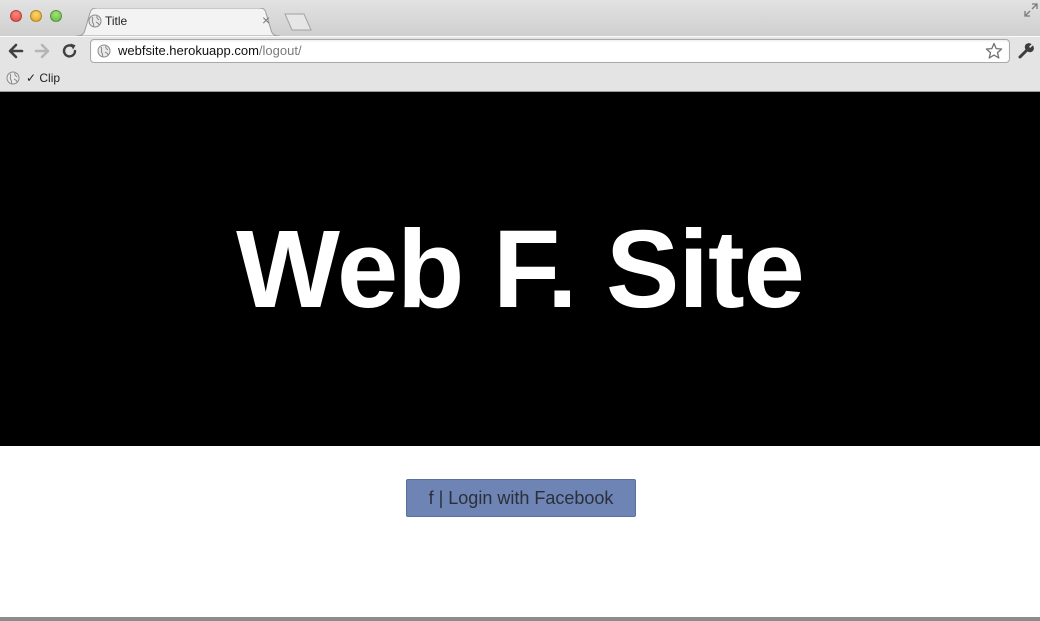  What do you see at coordinates (280, 50) in the screenshot?
I see `url-path: /logout/` at bounding box center [280, 50].